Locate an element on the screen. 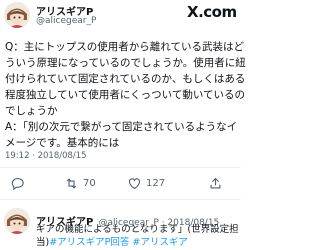  reply-avatar is located at coordinates (17, 221).